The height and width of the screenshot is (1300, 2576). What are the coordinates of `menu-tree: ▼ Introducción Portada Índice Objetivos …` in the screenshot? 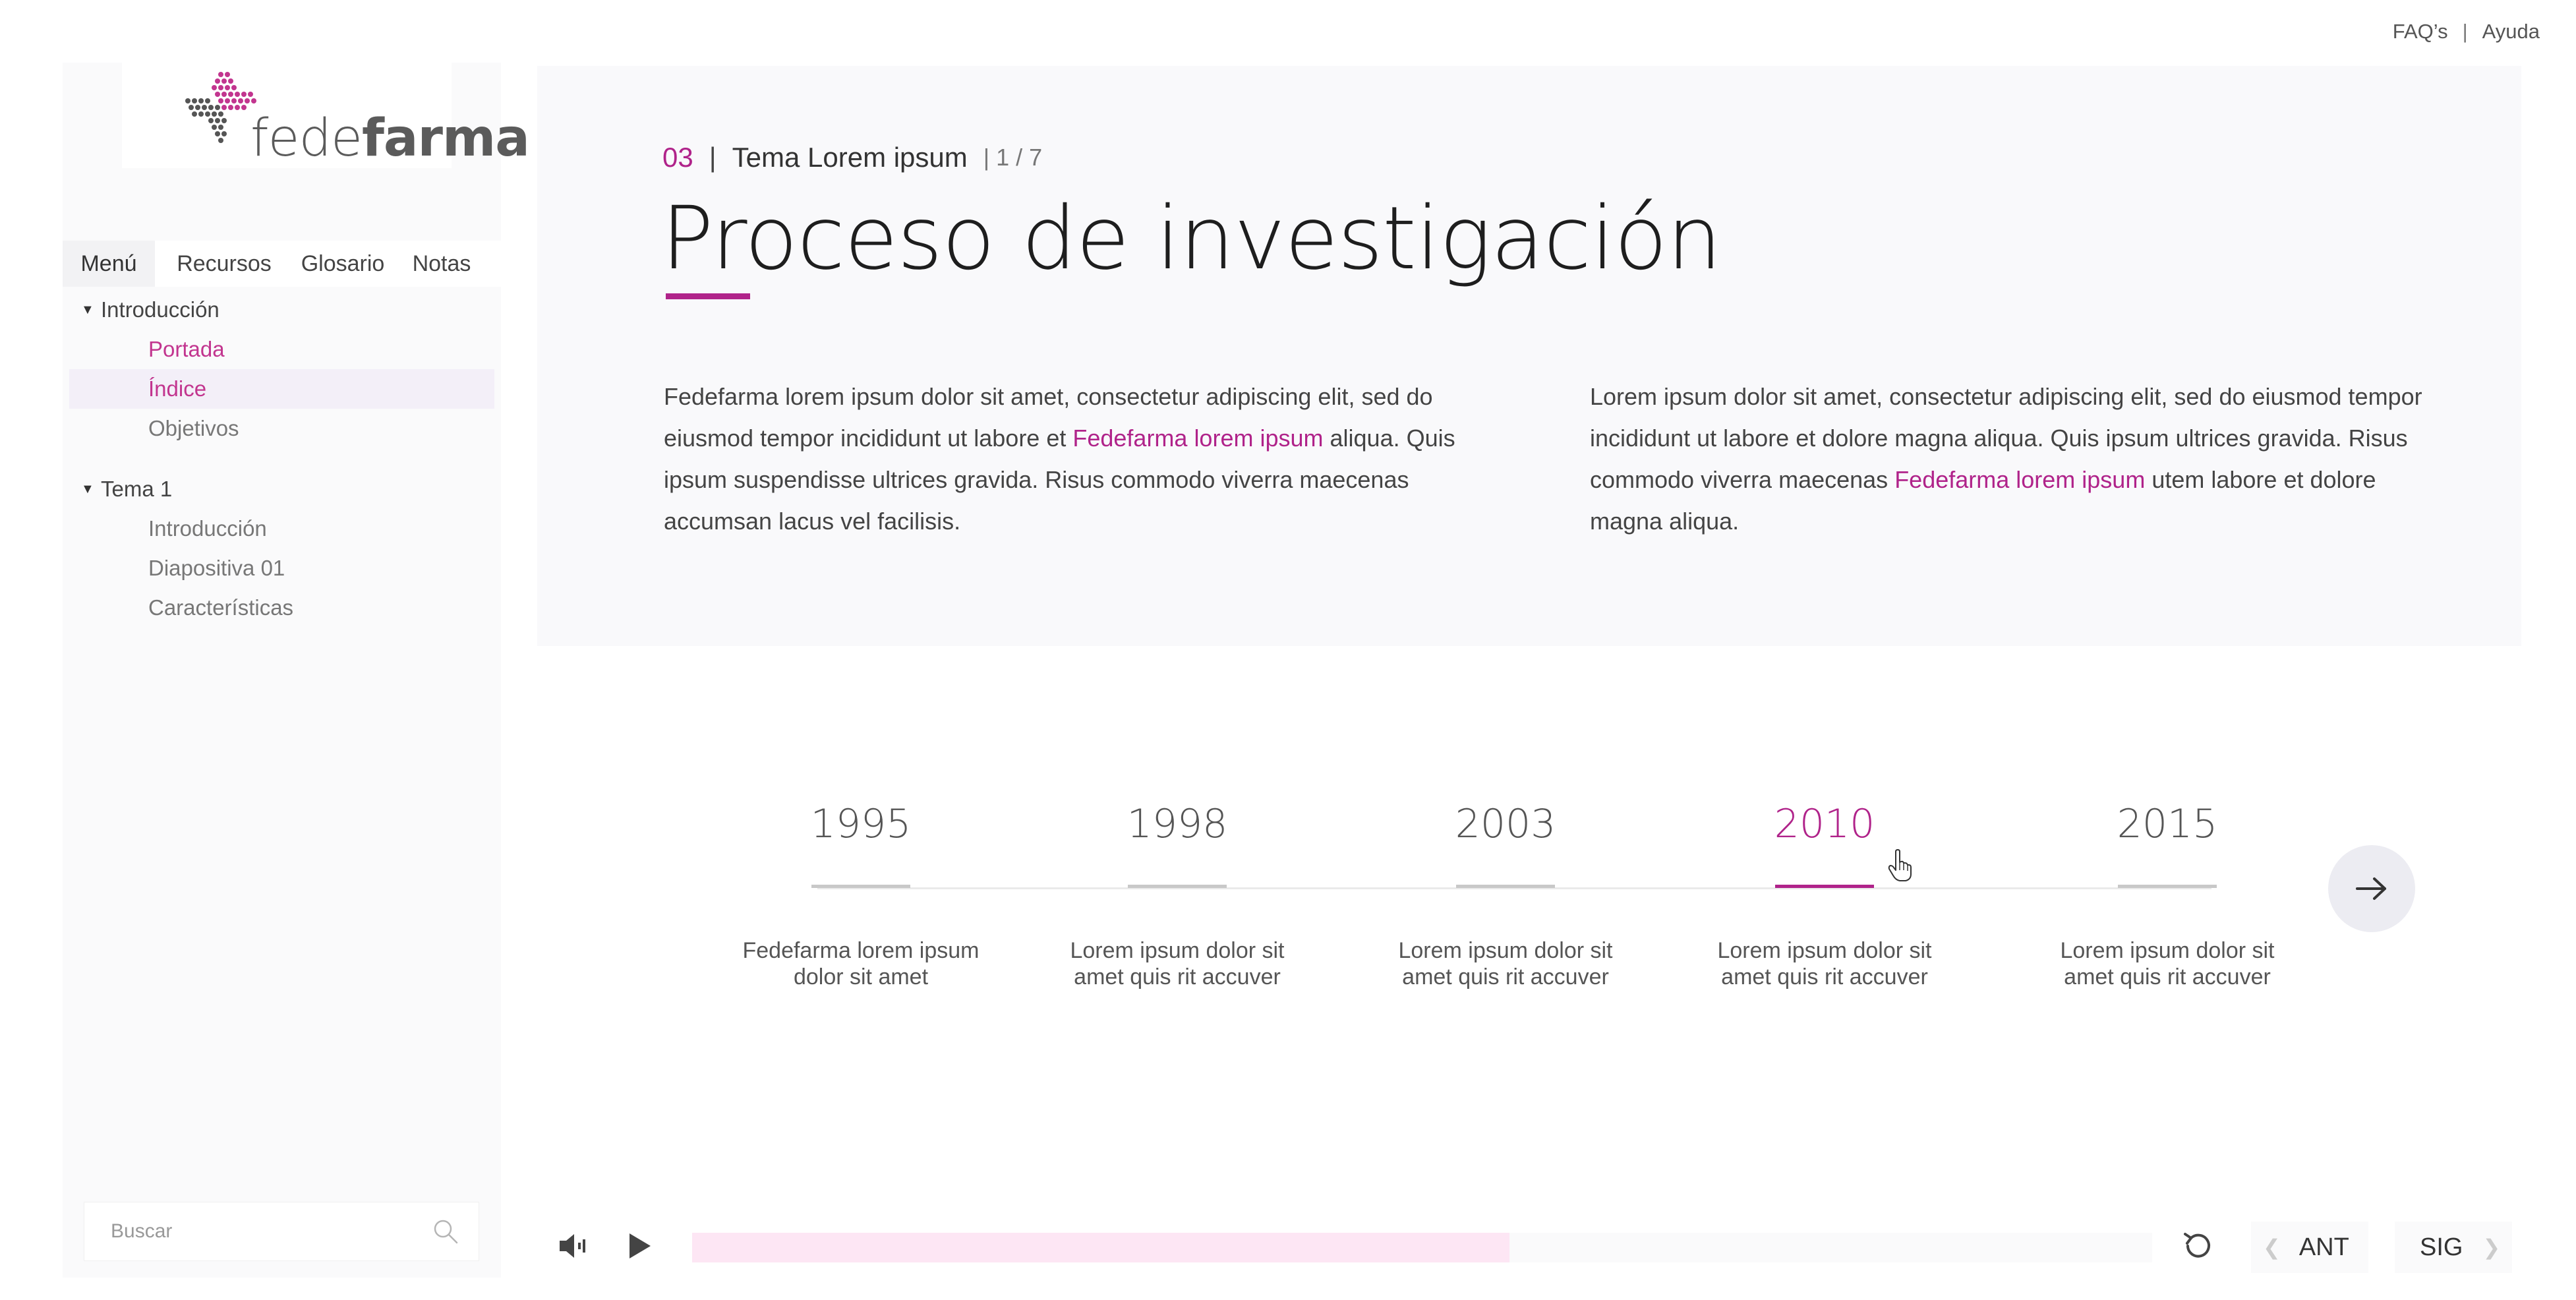 It's located at (282, 459).